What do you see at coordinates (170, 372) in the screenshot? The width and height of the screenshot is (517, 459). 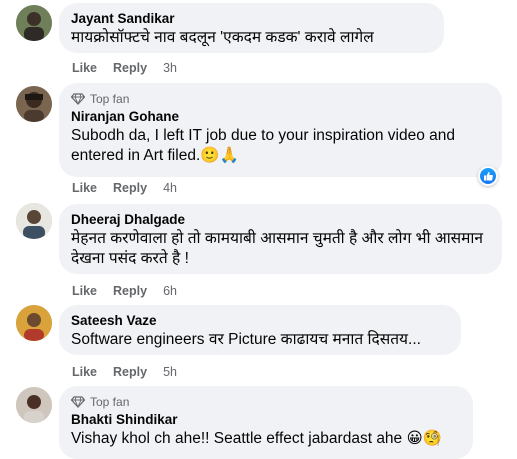 I see `comment-time: 5h` at bounding box center [170, 372].